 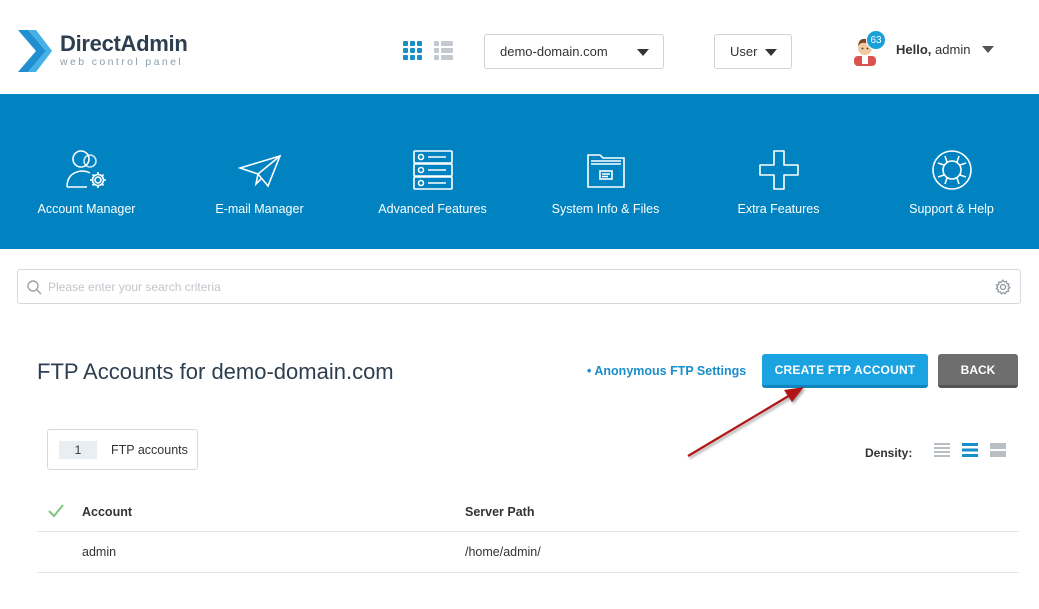 I want to click on nav-label: System Info & Files, so click(x=605, y=209).